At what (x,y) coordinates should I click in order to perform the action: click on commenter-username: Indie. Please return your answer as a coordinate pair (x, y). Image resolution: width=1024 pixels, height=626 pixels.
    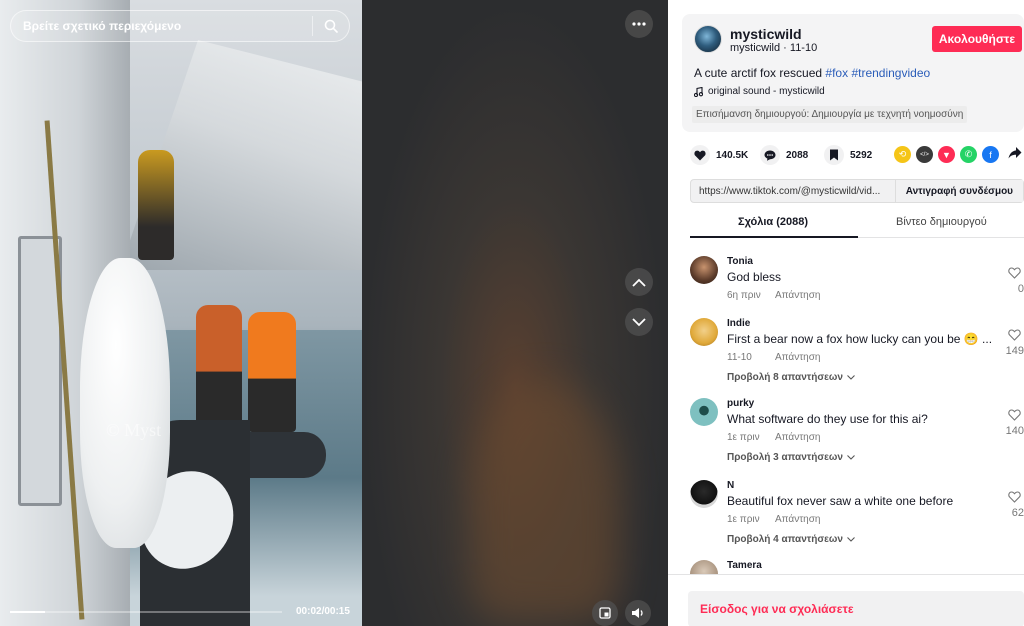
    Looking at the image, I should click on (738, 323).